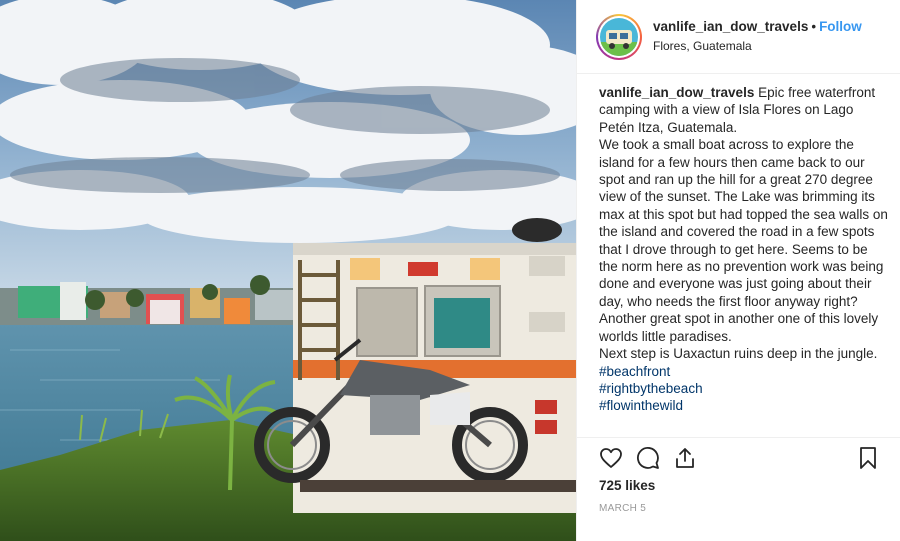 The width and height of the screenshot is (900, 541). I want to click on header-row: vanlife_ian_dow_travels • Follow, so click(757, 27).